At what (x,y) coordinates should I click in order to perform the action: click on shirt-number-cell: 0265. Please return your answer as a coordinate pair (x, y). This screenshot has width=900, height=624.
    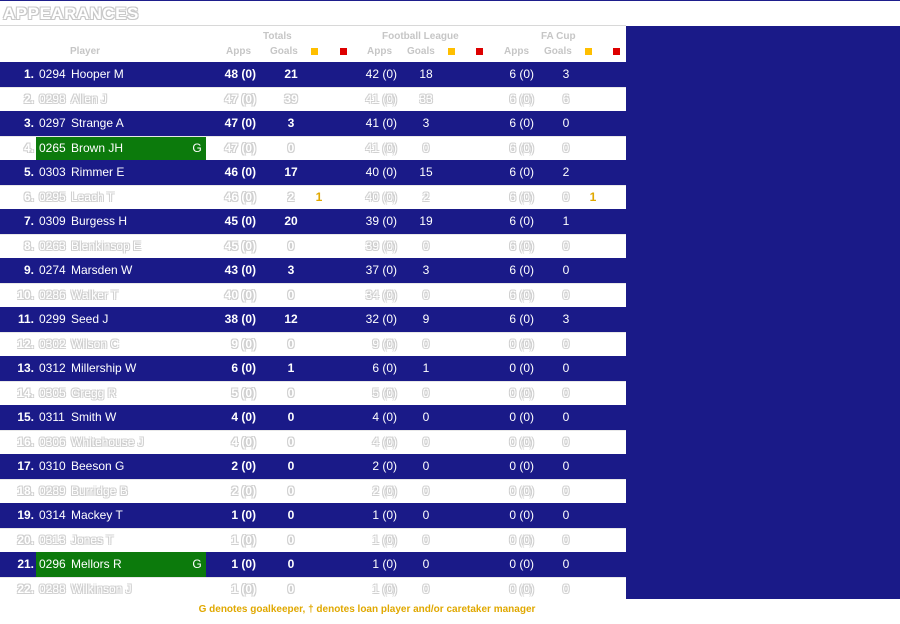
    Looking at the image, I should click on (52, 148).